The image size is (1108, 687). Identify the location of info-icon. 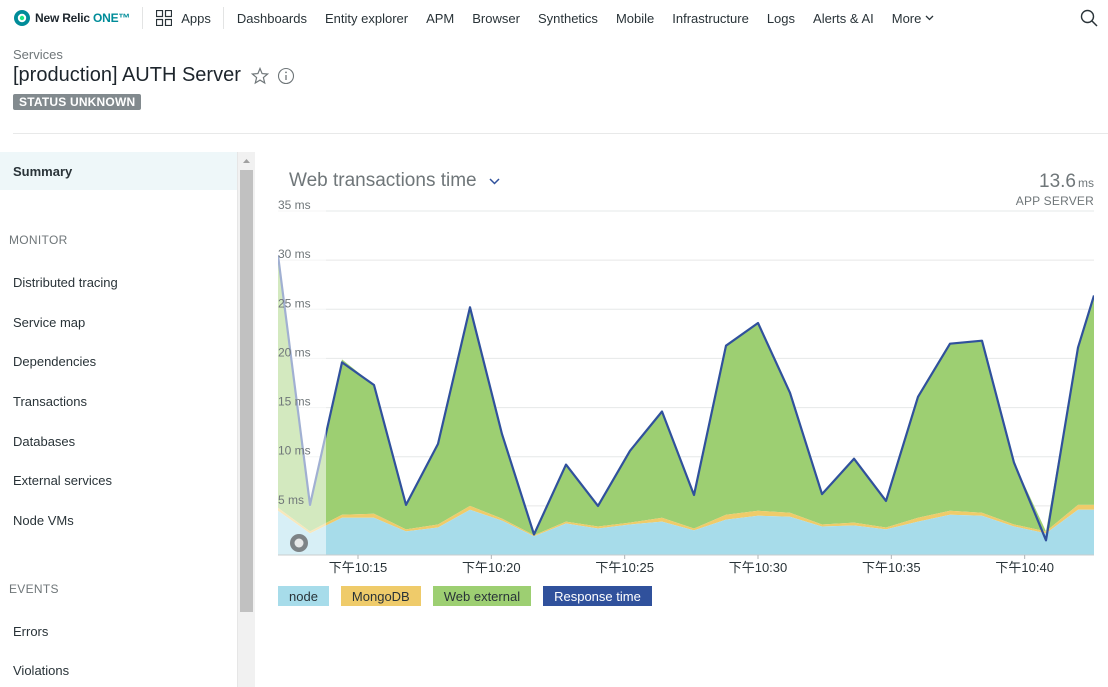
(286, 76).